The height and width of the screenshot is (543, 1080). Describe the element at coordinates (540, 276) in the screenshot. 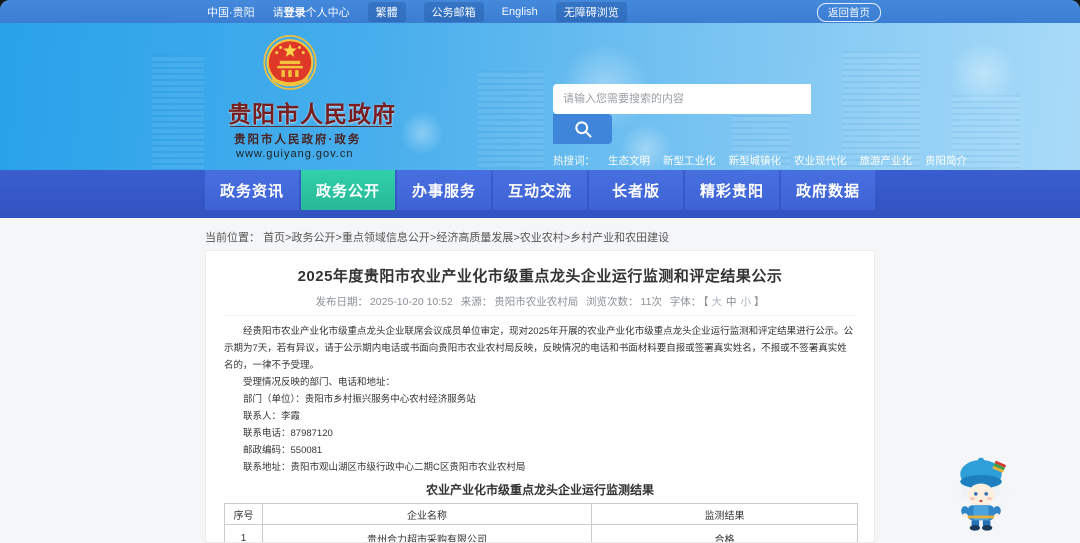

I see `page-title: 2025年度贵阳市农业产业化市级重点龙头企业运行监测和评定结果公示` at that location.